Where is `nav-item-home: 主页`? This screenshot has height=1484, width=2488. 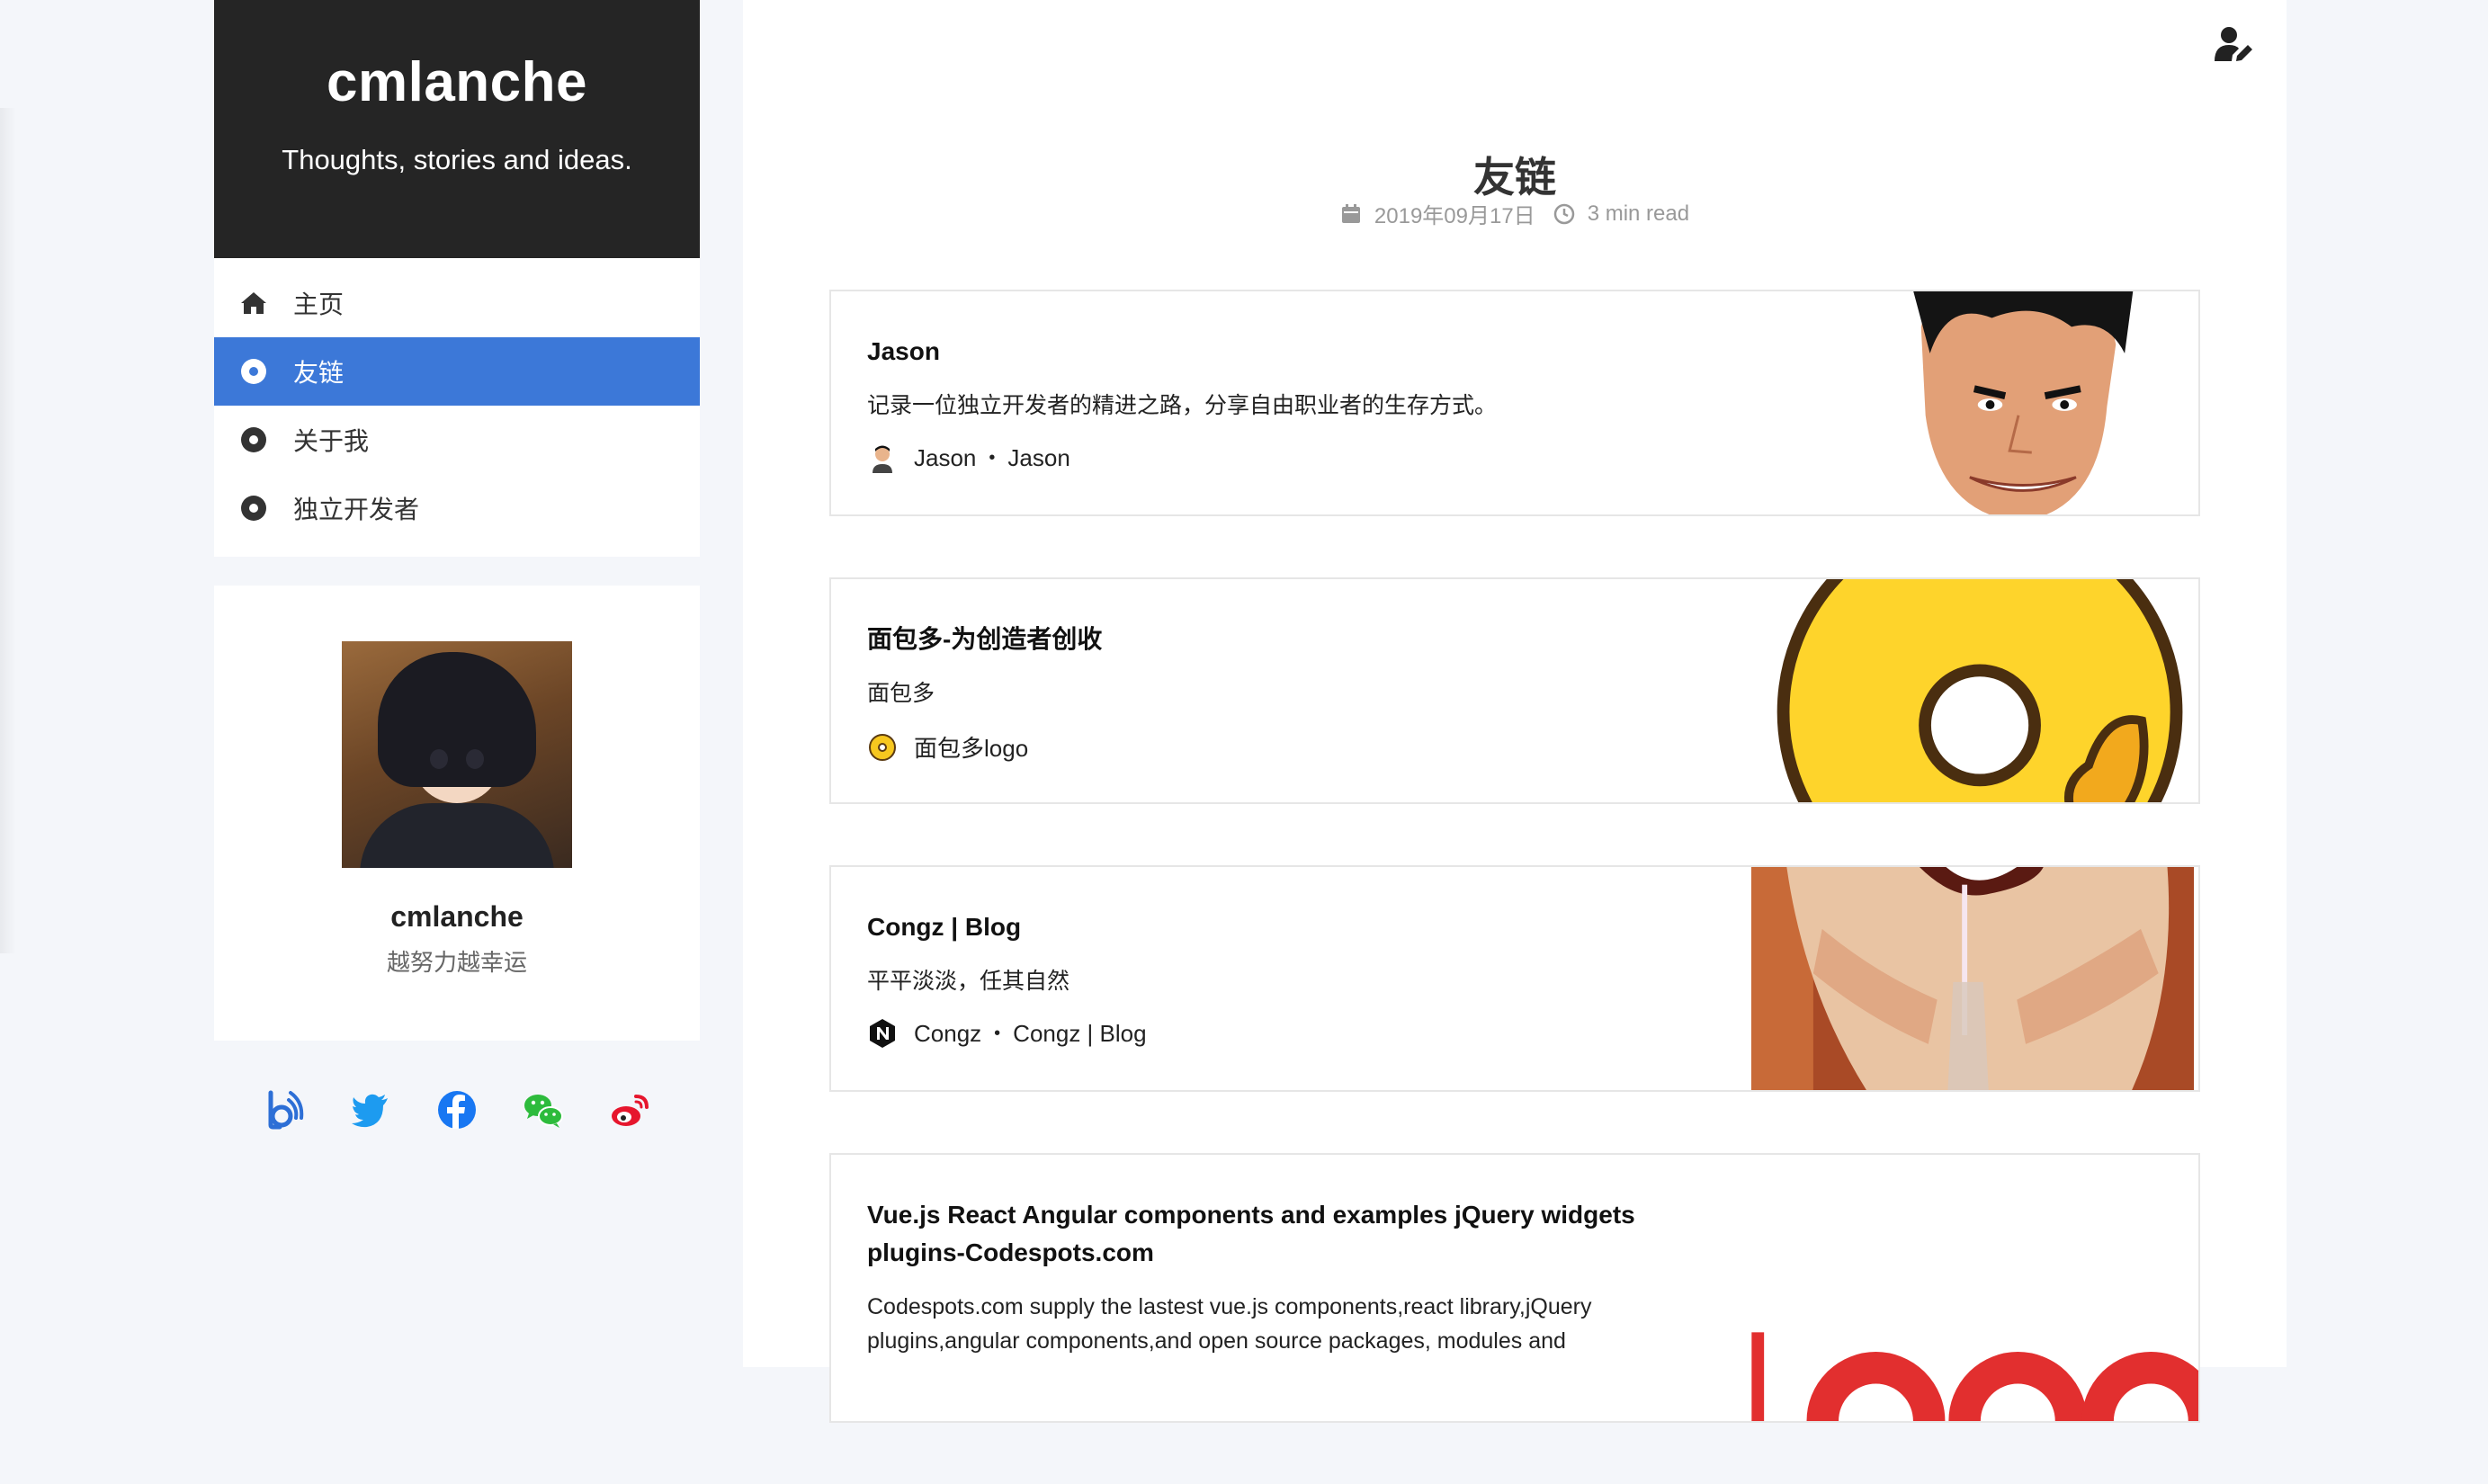
nav-item-home: 主页 is located at coordinates (457, 303).